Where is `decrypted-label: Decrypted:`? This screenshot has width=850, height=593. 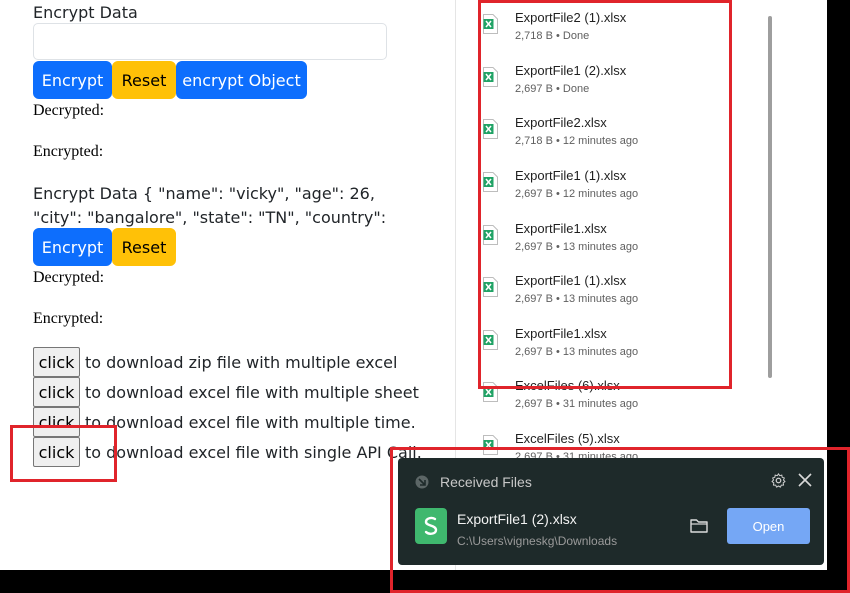 decrypted-label: Decrypted: is located at coordinates (69, 110).